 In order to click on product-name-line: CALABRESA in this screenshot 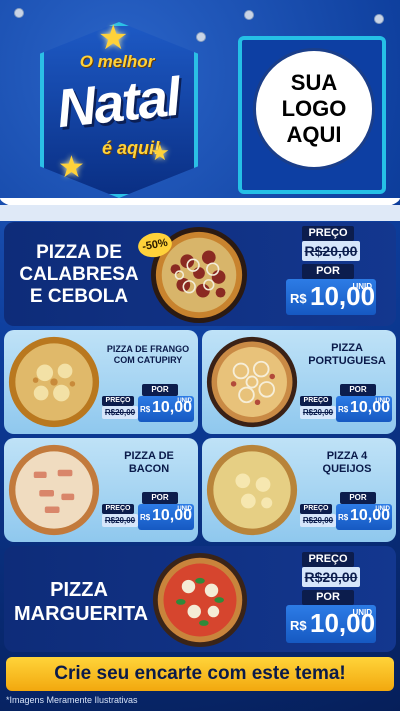, I will do `click(79, 274)`.